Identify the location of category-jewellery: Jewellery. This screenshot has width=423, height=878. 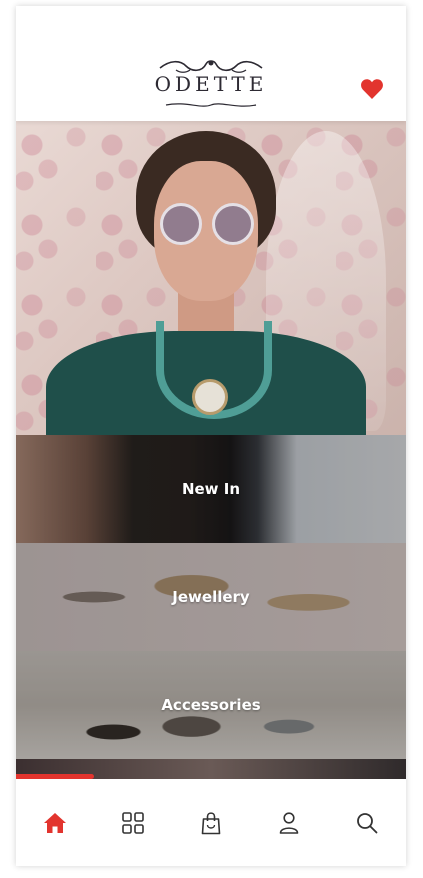
(211, 597).